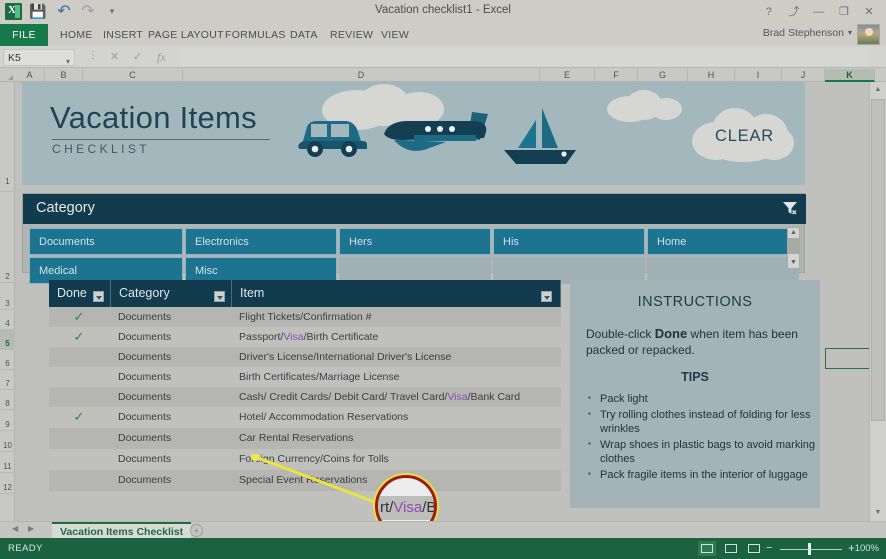  What do you see at coordinates (31, 528) in the screenshot?
I see `next-sheet-icon: ▶` at bounding box center [31, 528].